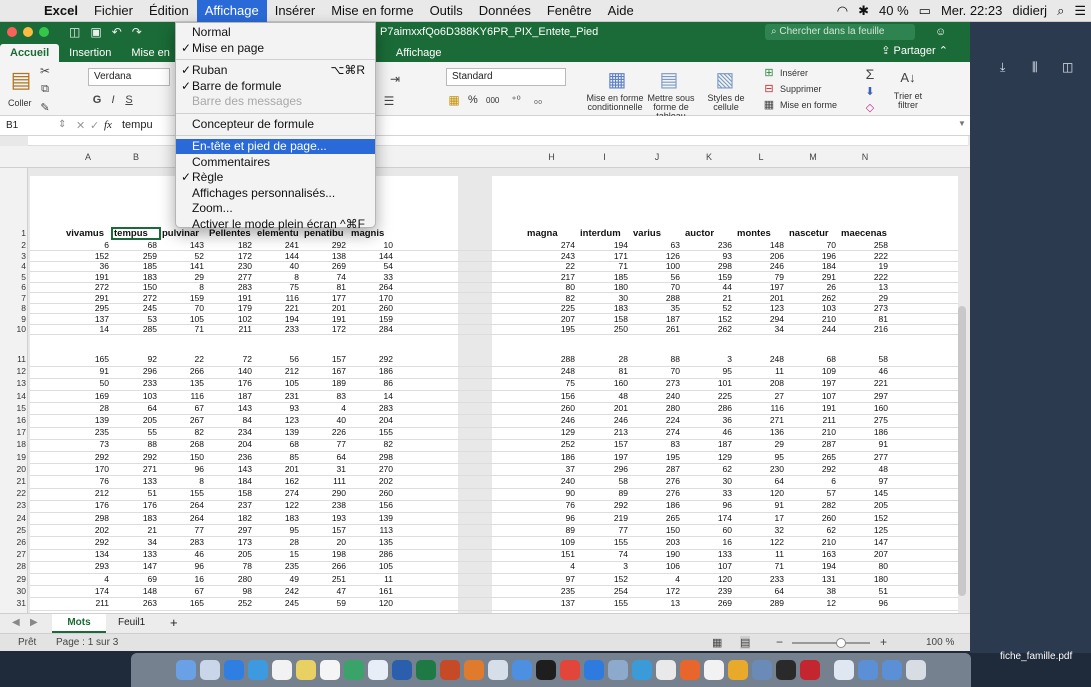  Describe the element at coordinates (137, 125) in the screenshot. I see `formula-input: tempu` at that location.